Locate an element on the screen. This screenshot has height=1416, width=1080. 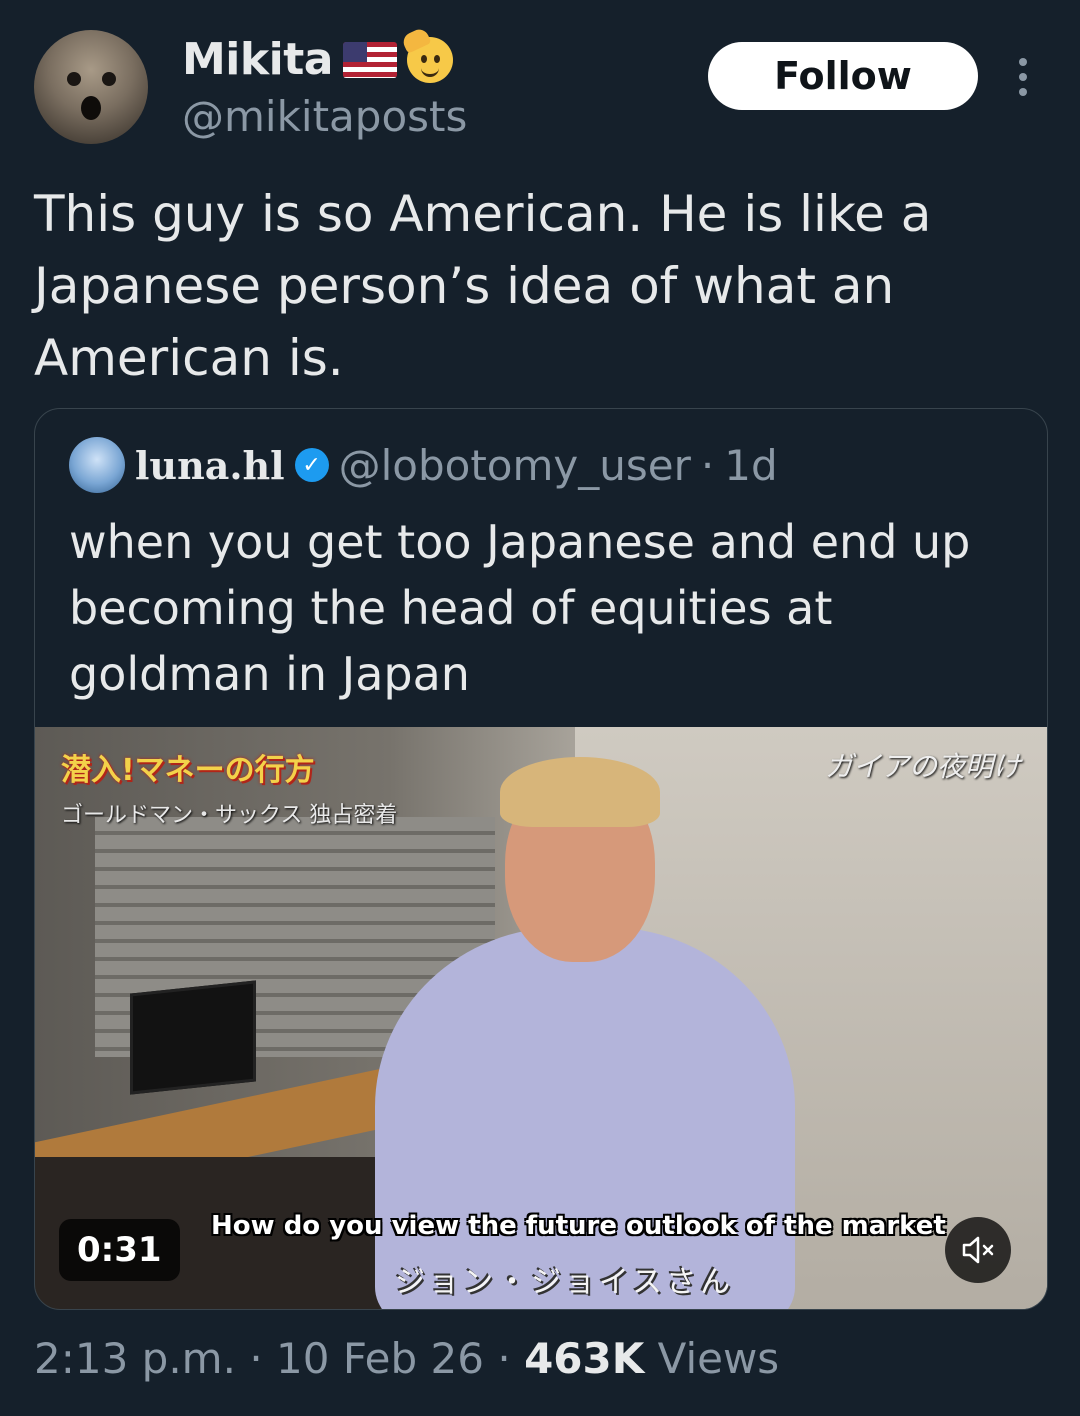
tweet-meta: 2:13 p.m. · 10 Feb 26 · 463K Views is located at coordinates (406, 1358).